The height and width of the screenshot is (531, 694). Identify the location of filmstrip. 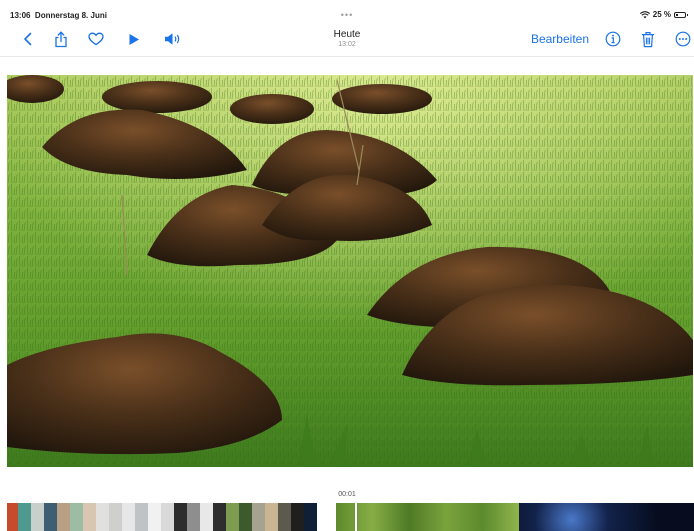
(165, 517).